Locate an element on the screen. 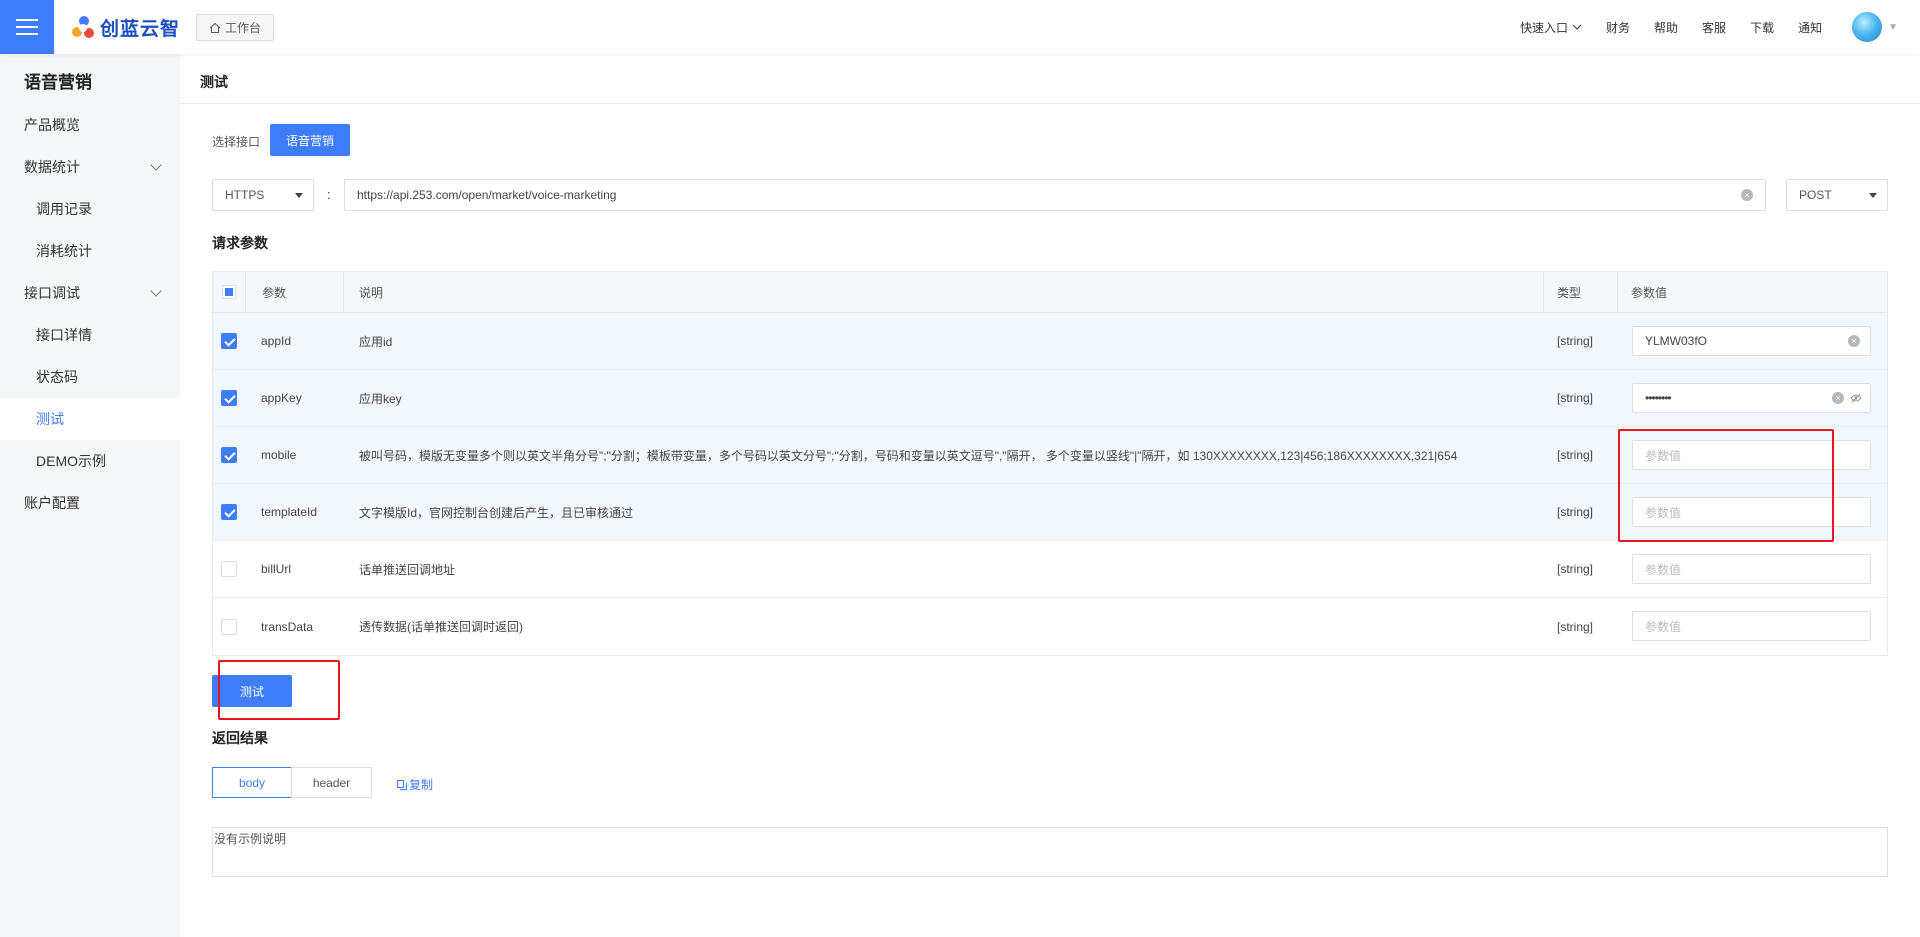 The image size is (1920, 937). method-value: POST is located at coordinates (1815, 195).